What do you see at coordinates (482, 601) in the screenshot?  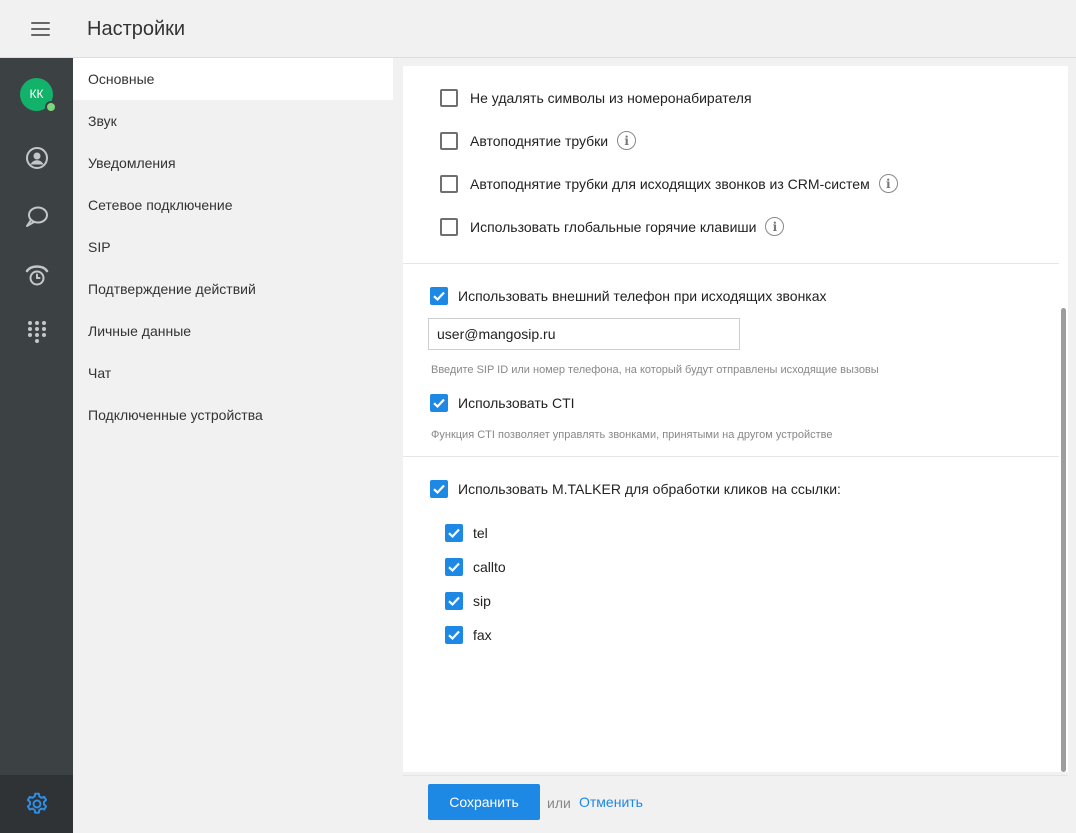 I see `protocol-label: sip` at bounding box center [482, 601].